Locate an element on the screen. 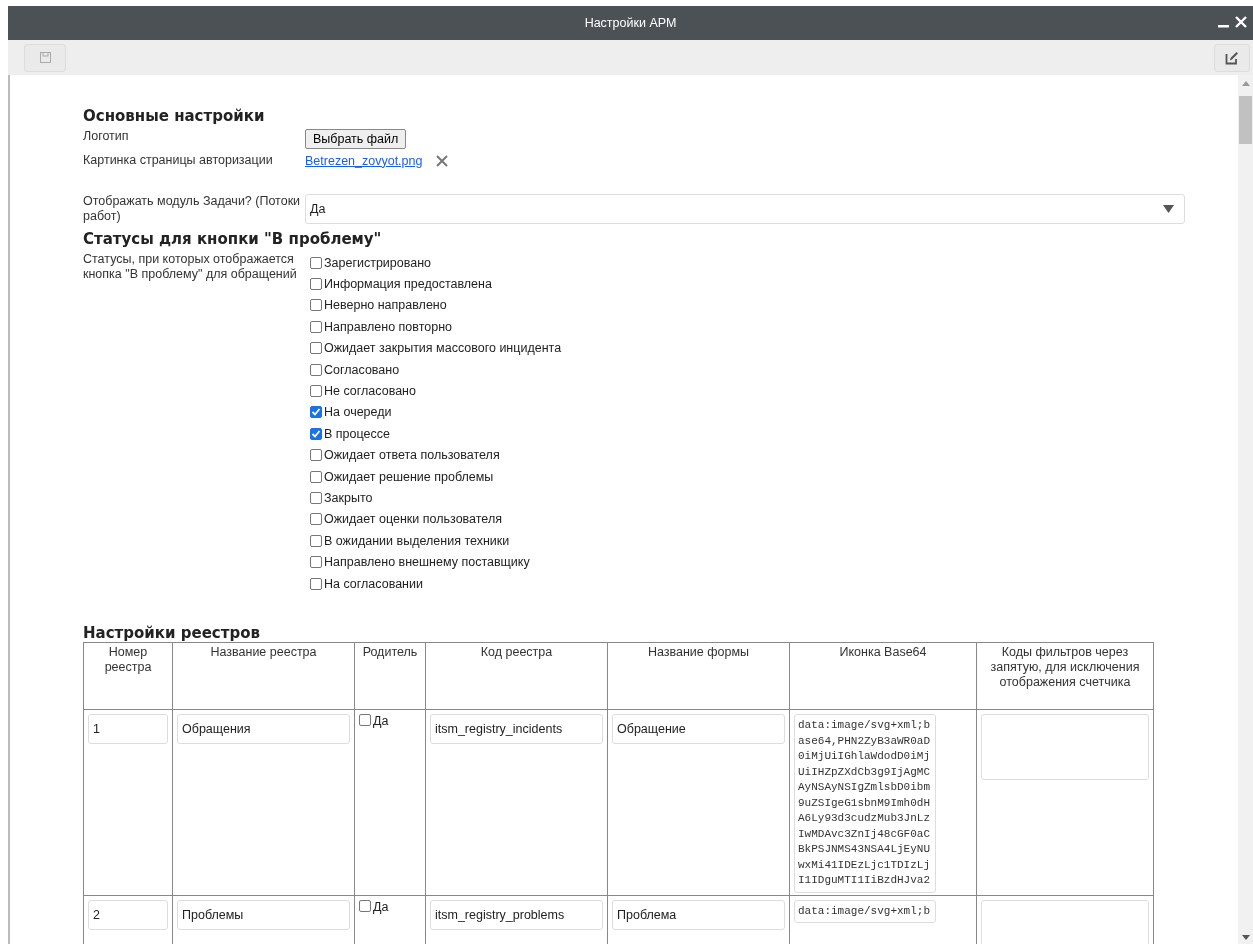 This screenshot has width=1253, height=944. form-name-field: Проблема is located at coordinates (698, 914).